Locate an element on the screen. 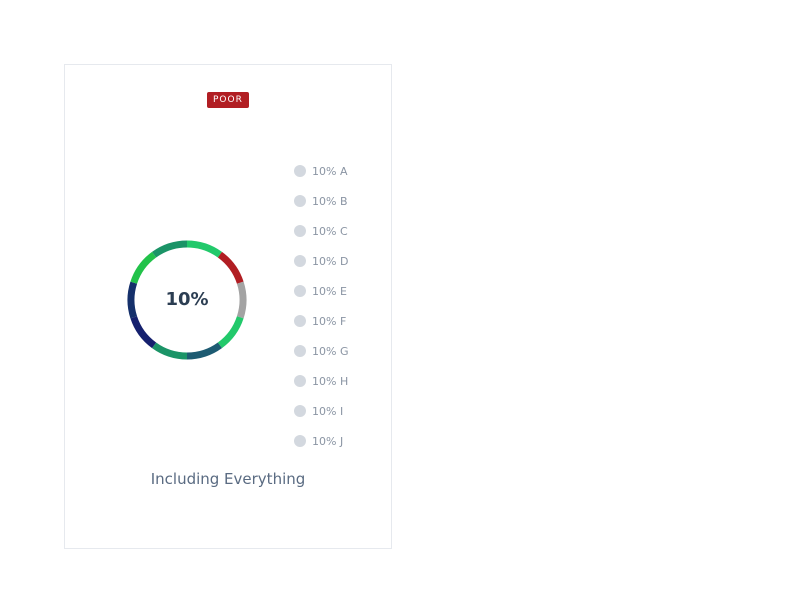  legend-item: 10% F is located at coordinates (321, 321).